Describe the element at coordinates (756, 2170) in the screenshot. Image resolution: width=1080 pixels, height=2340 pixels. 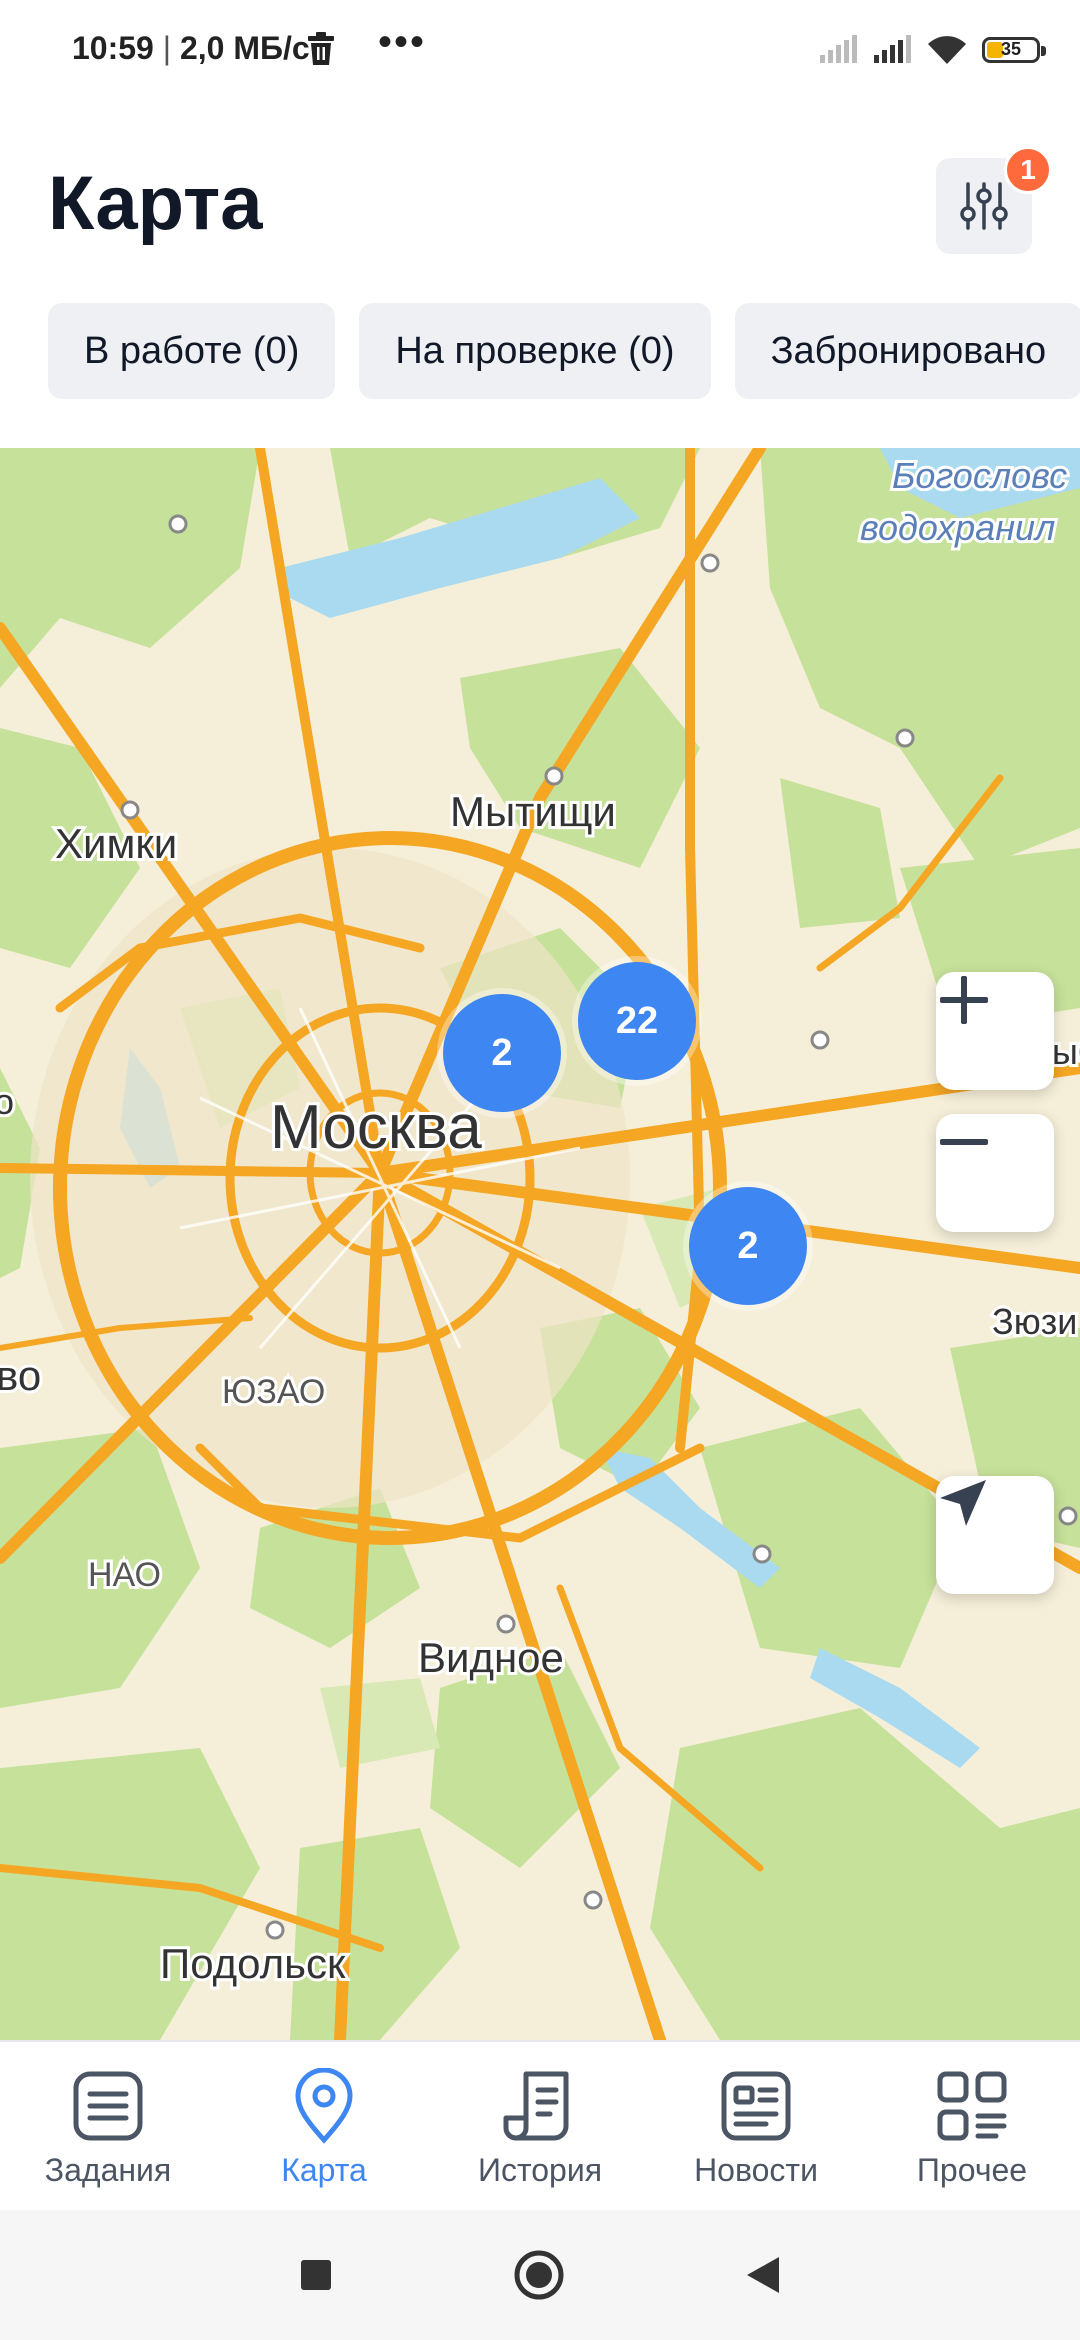
I see `nav-news-label: Новости` at that location.